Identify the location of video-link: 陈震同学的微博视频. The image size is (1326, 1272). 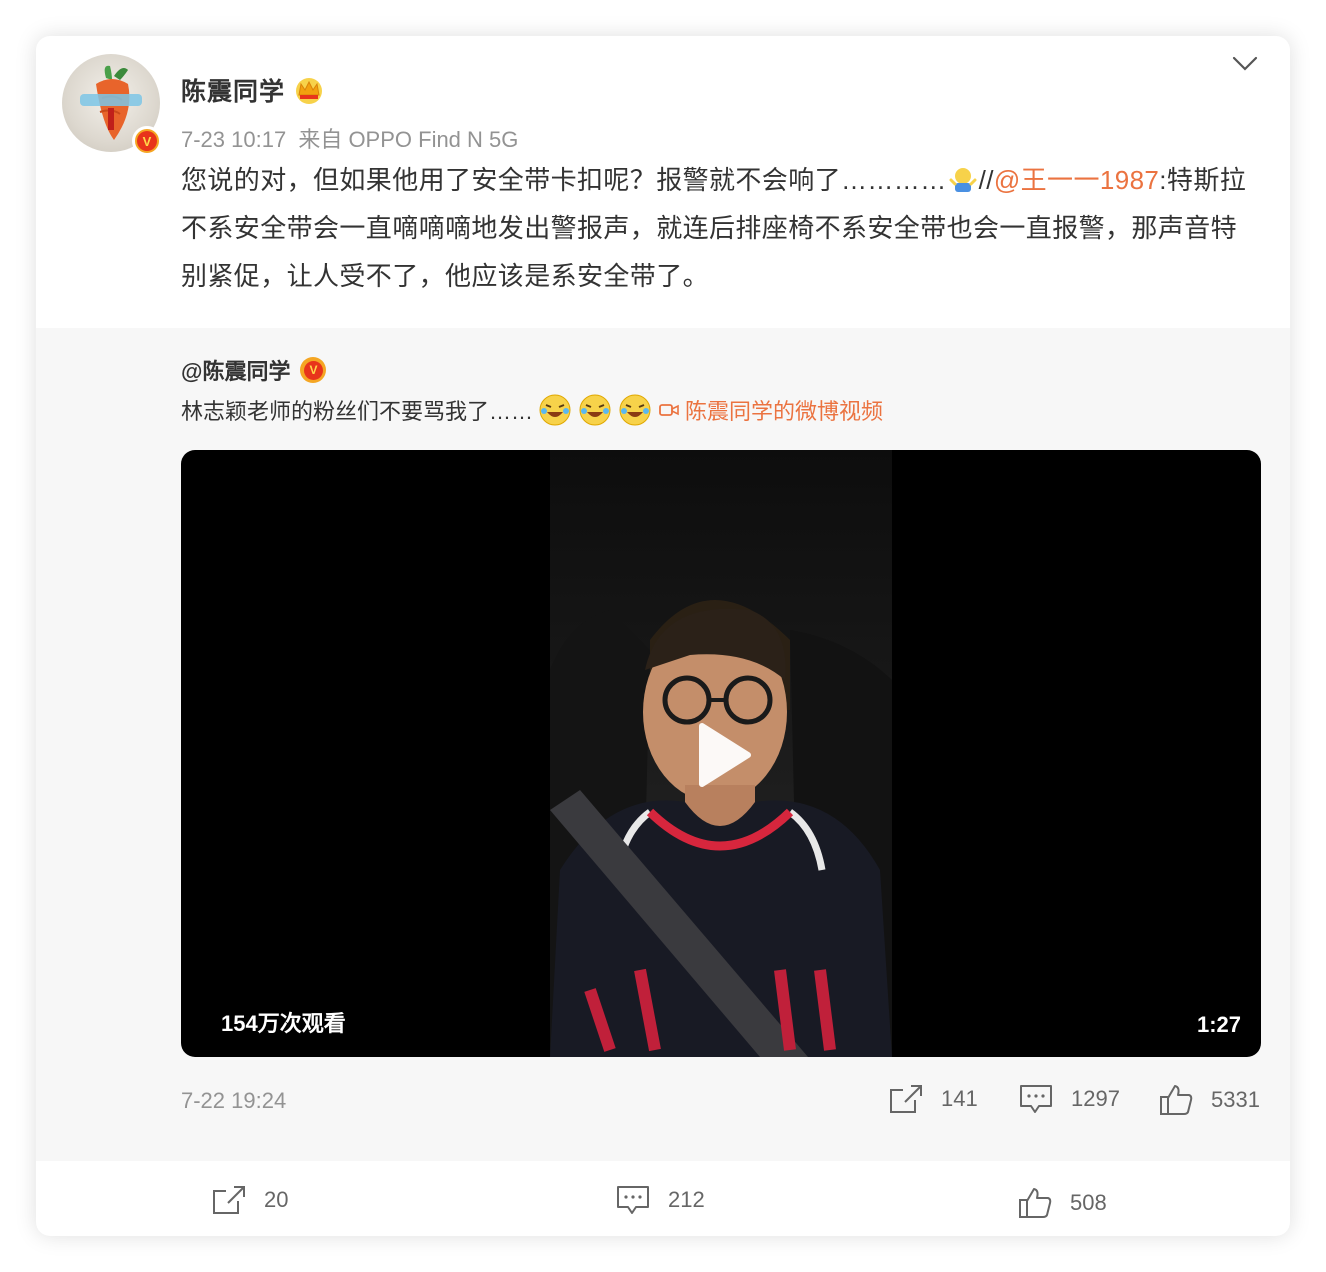
(771, 410).